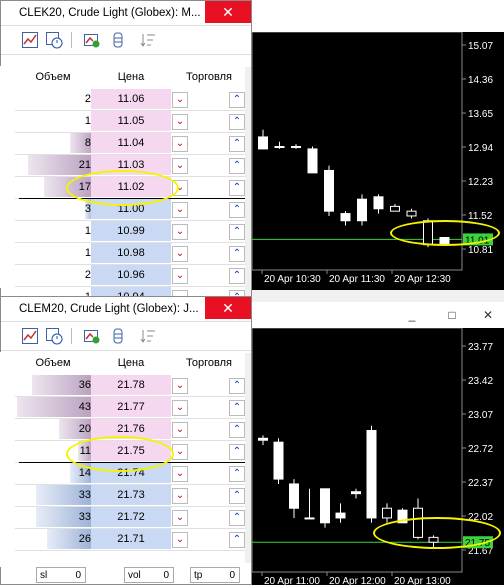  I want to click on dom-row: 26 21.71 ⌄ ⌃, so click(130, 540).